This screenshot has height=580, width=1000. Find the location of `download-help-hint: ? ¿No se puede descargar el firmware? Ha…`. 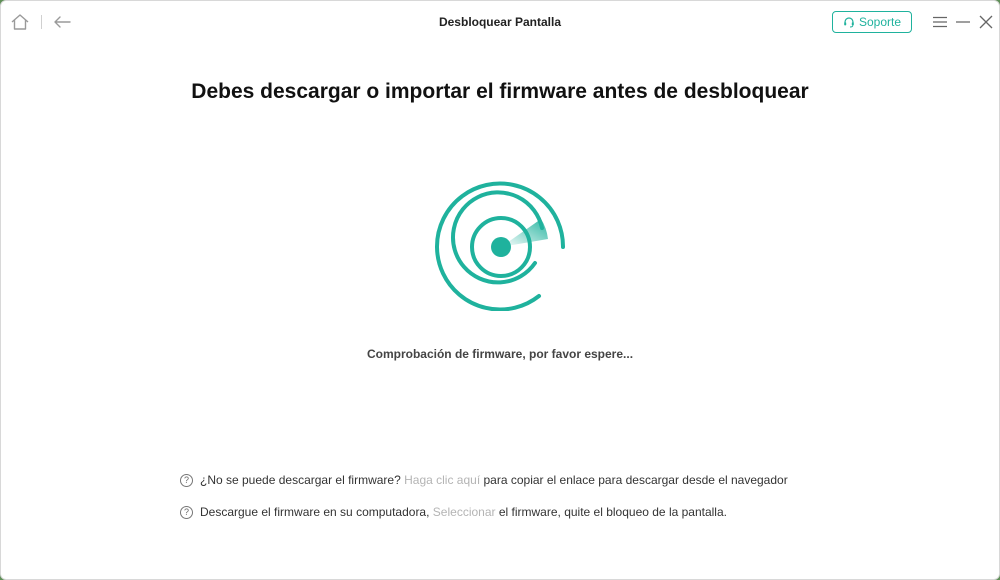

download-help-hint: ? ¿No se puede descargar el firmware? Ha… is located at coordinates (484, 480).